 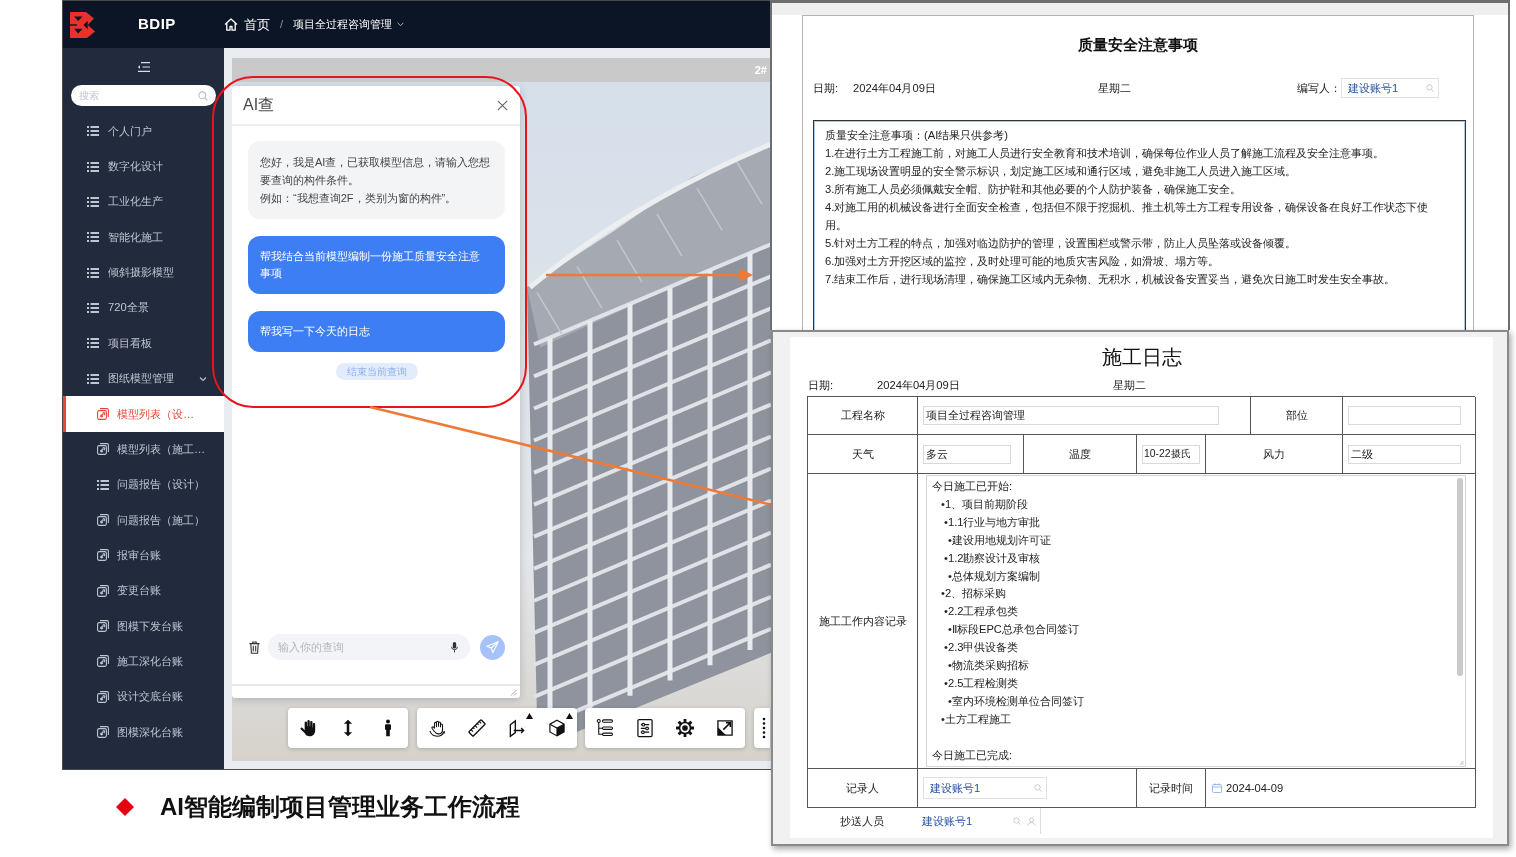 I want to click on field-label: 风力, so click(x=1274, y=454).